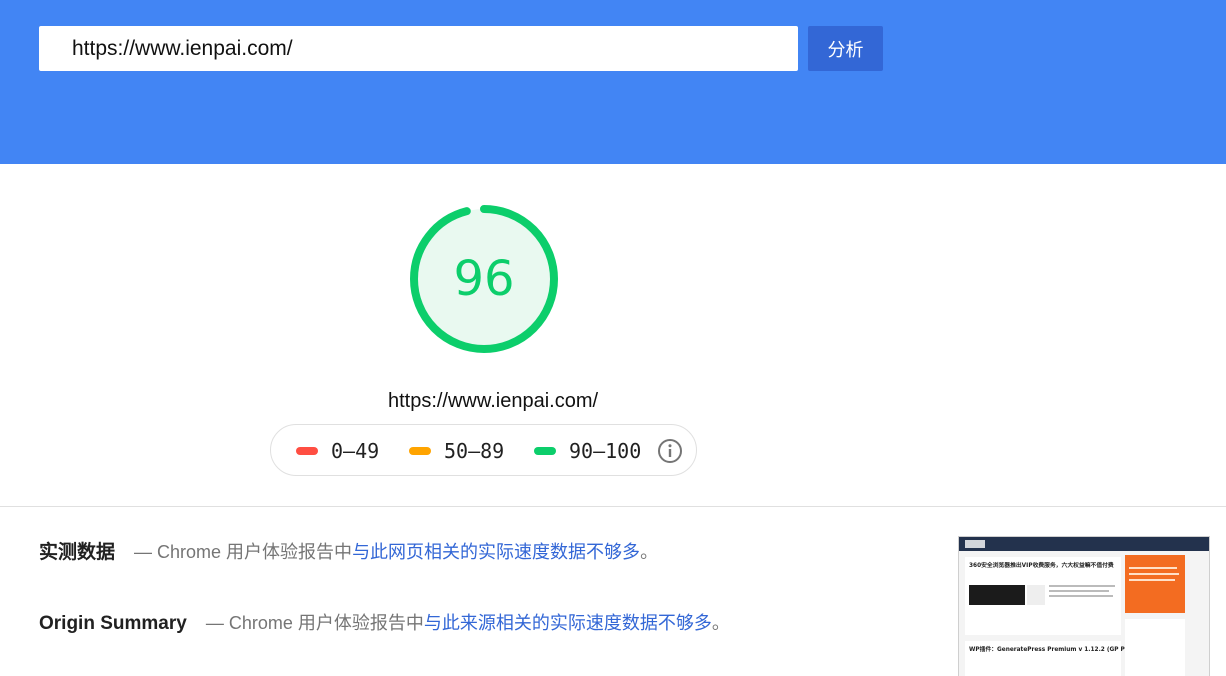 This screenshot has width=1226, height=676. What do you see at coordinates (496, 552) in the screenshot?
I see `field-data-link: 与此网页相关的实际速度数据不够多` at bounding box center [496, 552].